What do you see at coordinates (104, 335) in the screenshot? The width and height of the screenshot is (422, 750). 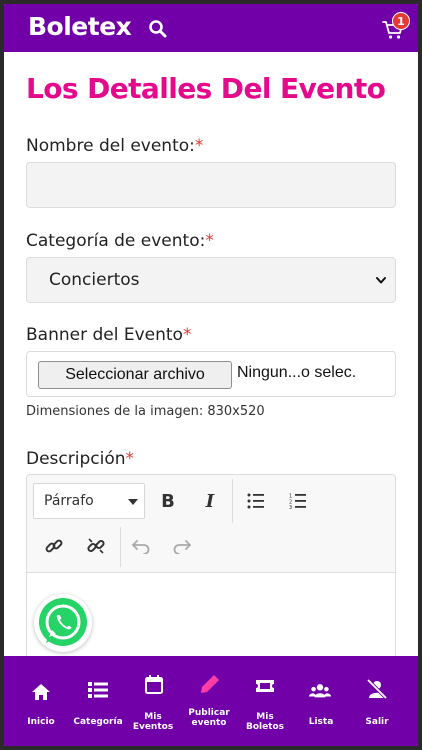 I see `banner-label-text: Banner del Evento` at bounding box center [104, 335].